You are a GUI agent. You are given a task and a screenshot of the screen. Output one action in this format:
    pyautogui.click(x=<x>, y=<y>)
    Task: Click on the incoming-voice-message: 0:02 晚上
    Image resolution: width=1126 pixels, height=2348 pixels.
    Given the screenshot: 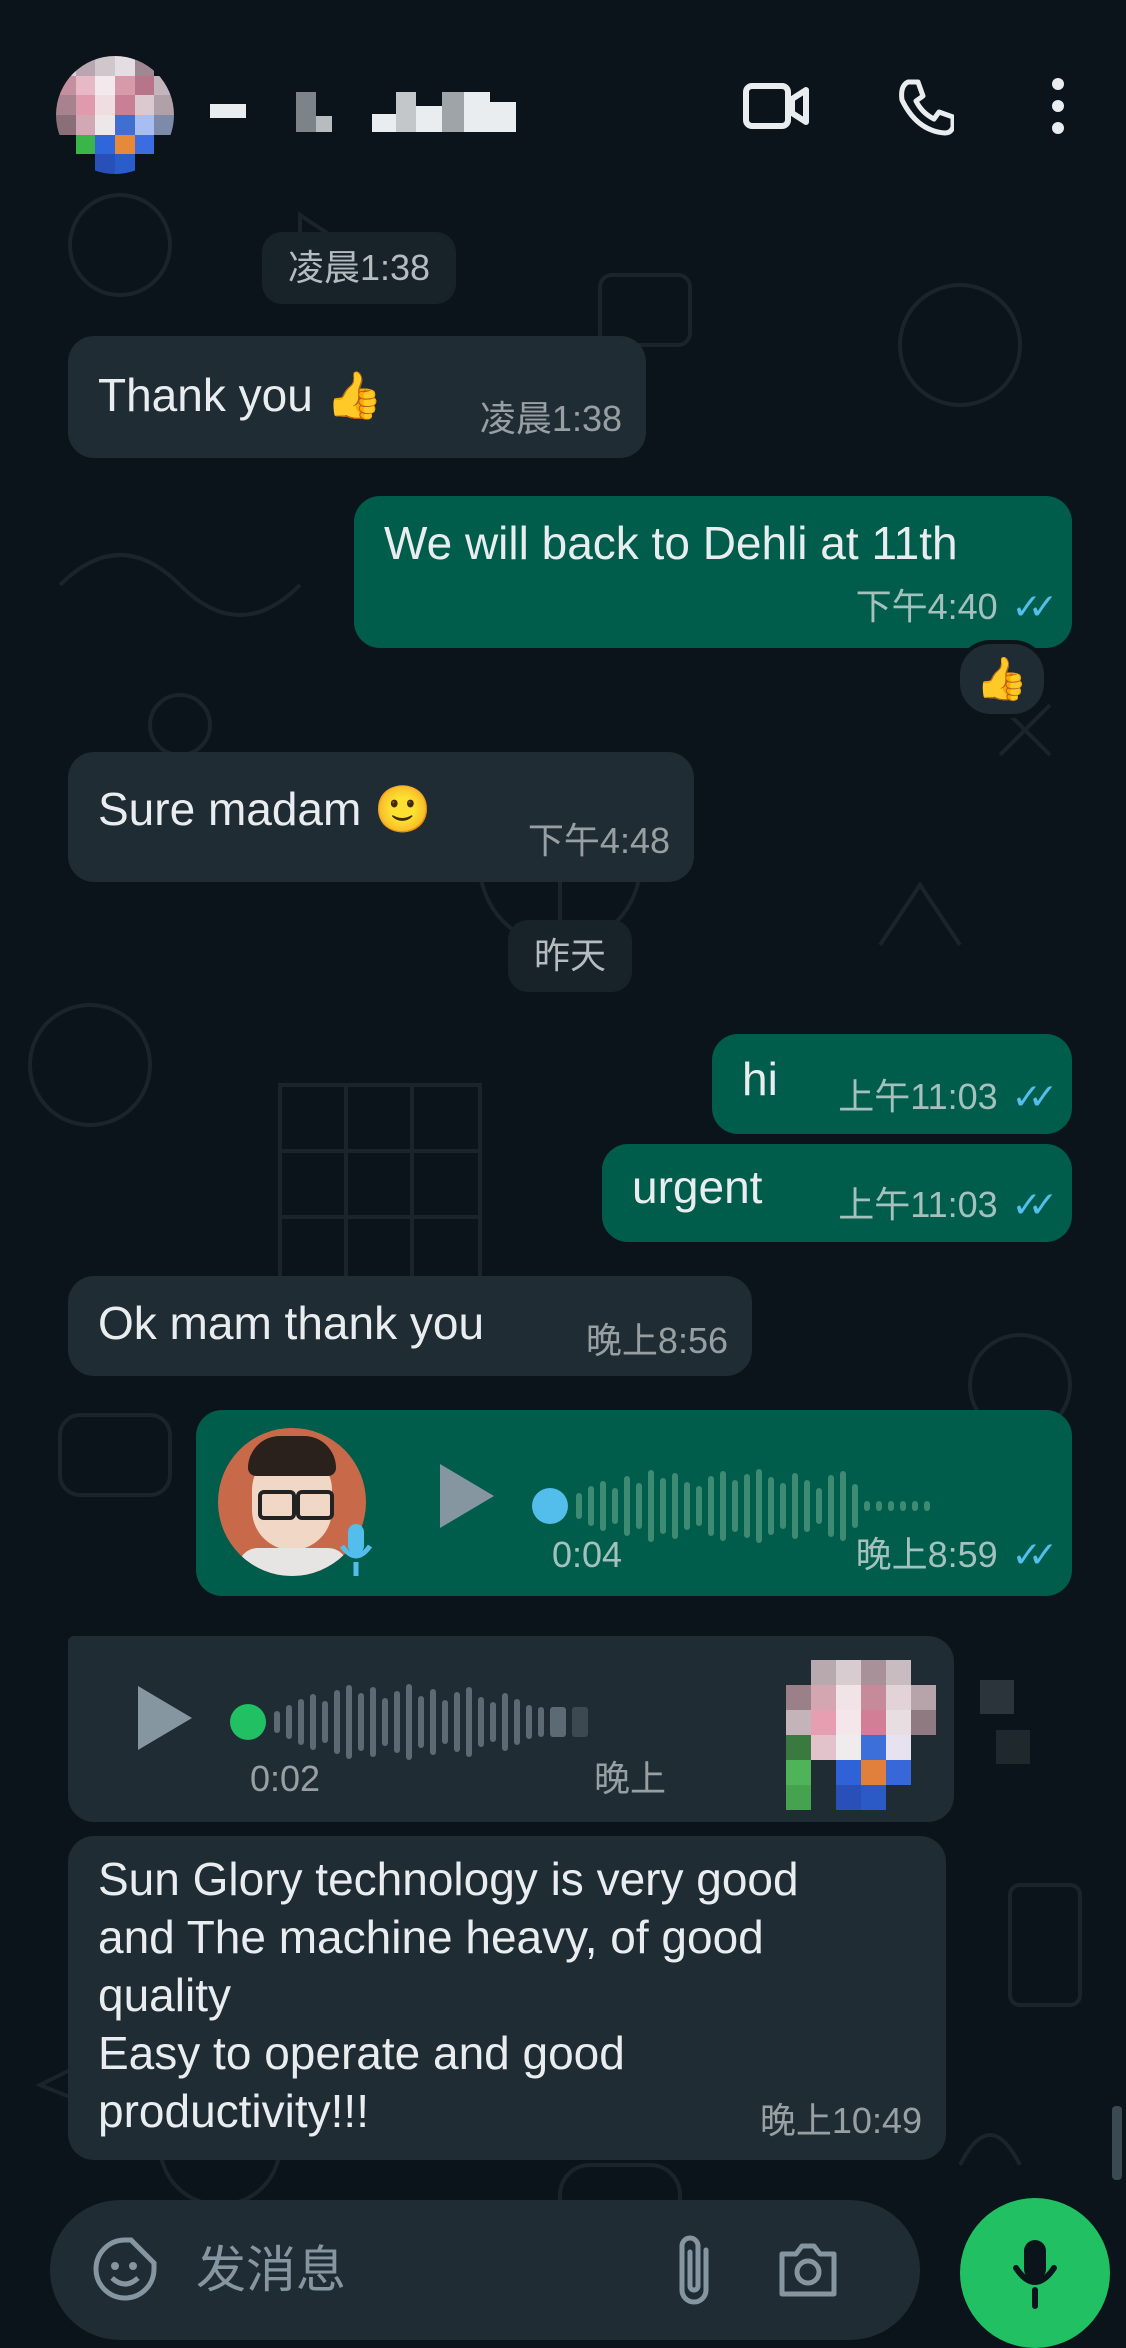 What is the action you would take?
    pyautogui.click(x=511, y=1729)
    